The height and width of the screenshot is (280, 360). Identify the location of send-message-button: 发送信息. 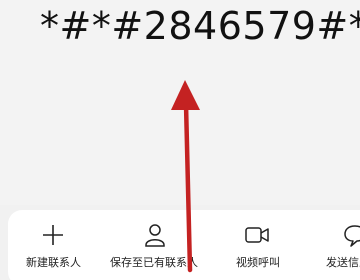
(342, 245).